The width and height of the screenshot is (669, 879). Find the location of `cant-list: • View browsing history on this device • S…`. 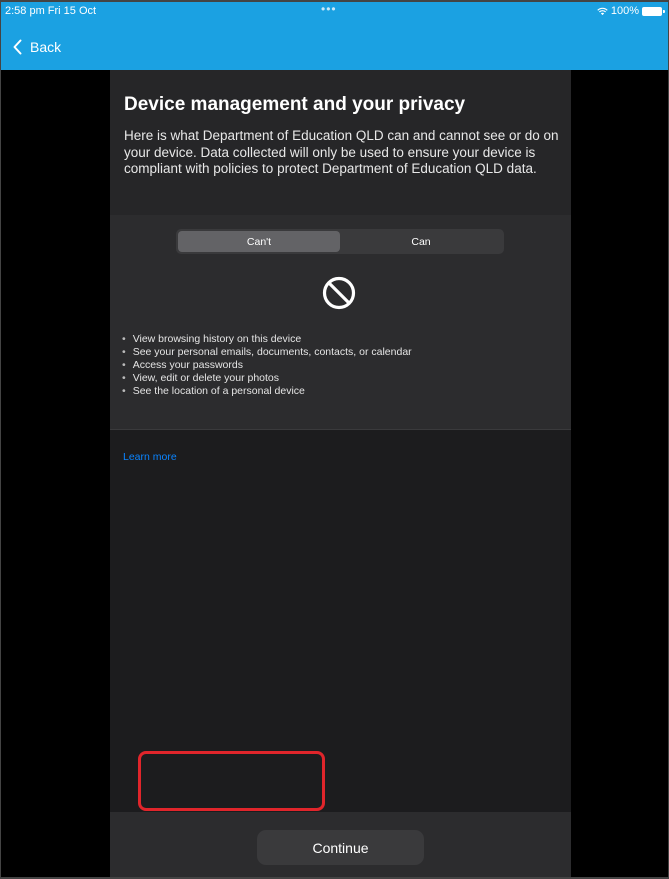

cant-list: • View browsing history on this device • S… is located at coordinates (267, 365).